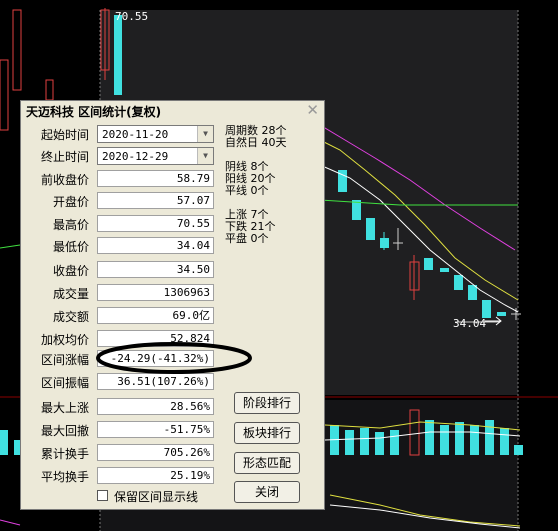 Image resolution: width=558 pixels, height=531 pixels. I want to click on natural-days: 自然日 40天, so click(256, 142).